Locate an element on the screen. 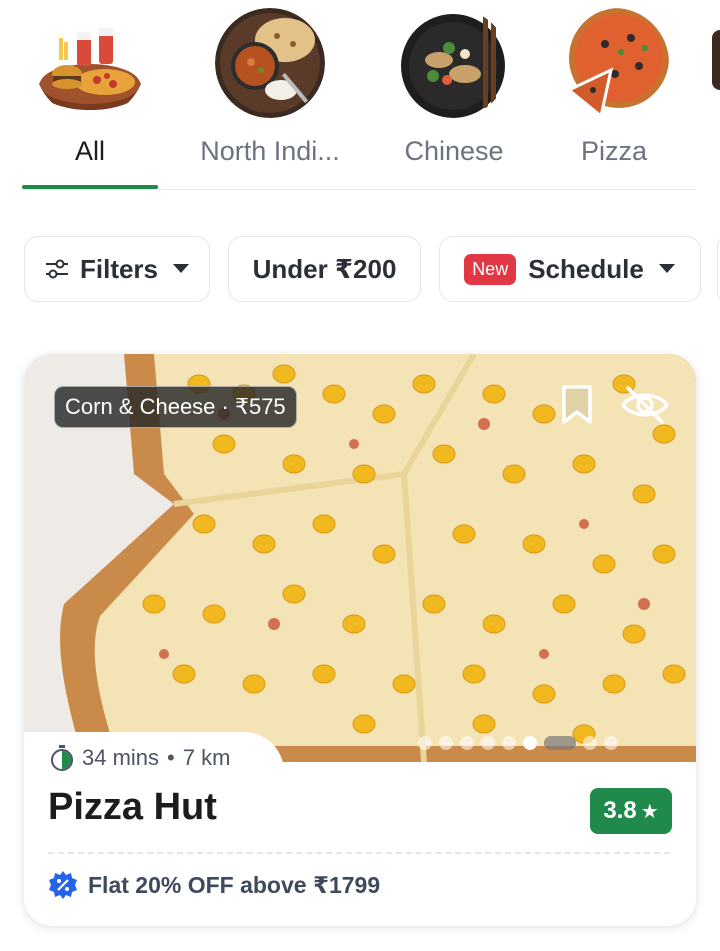  chinese-food-icon is located at coordinates (454, 63).